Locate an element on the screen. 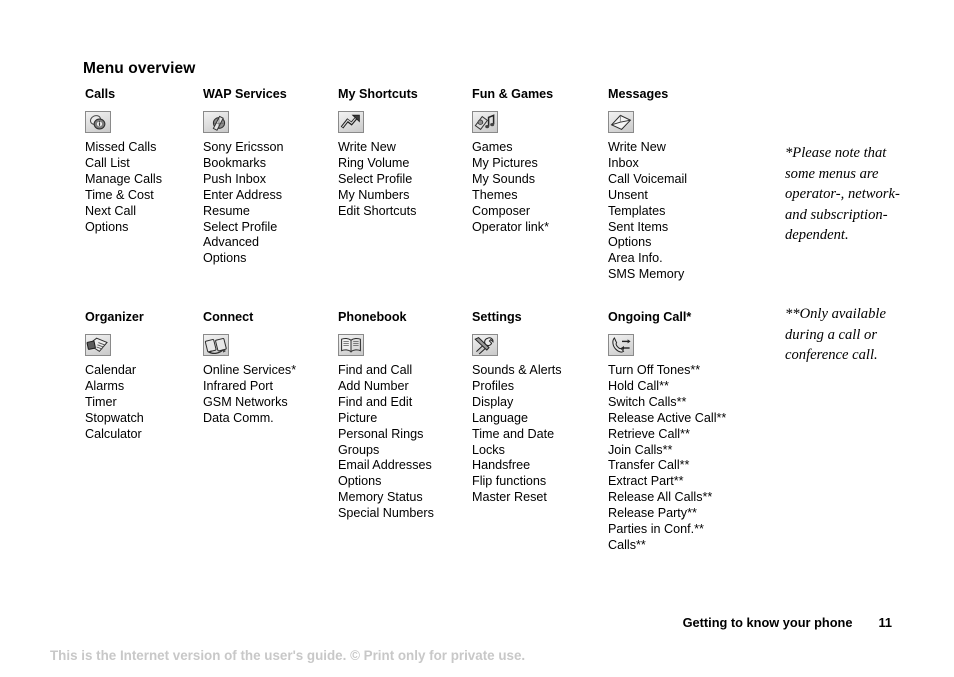  menu-item: Picture is located at coordinates (358, 417).